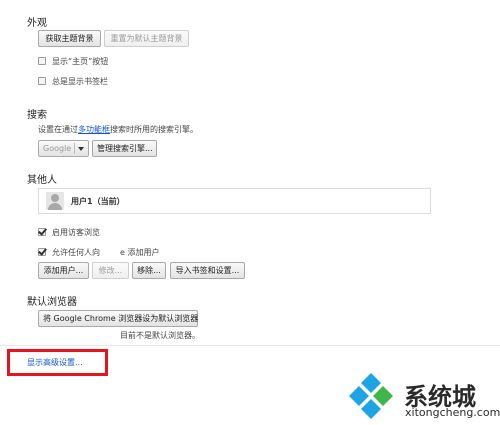 This screenshot has height=425, width=500. What do you see at coordinates (160, 335) in the screenshot?
I see `default-browser-status: 目前不是默认浏览器。` at bounding box center [160, 335].